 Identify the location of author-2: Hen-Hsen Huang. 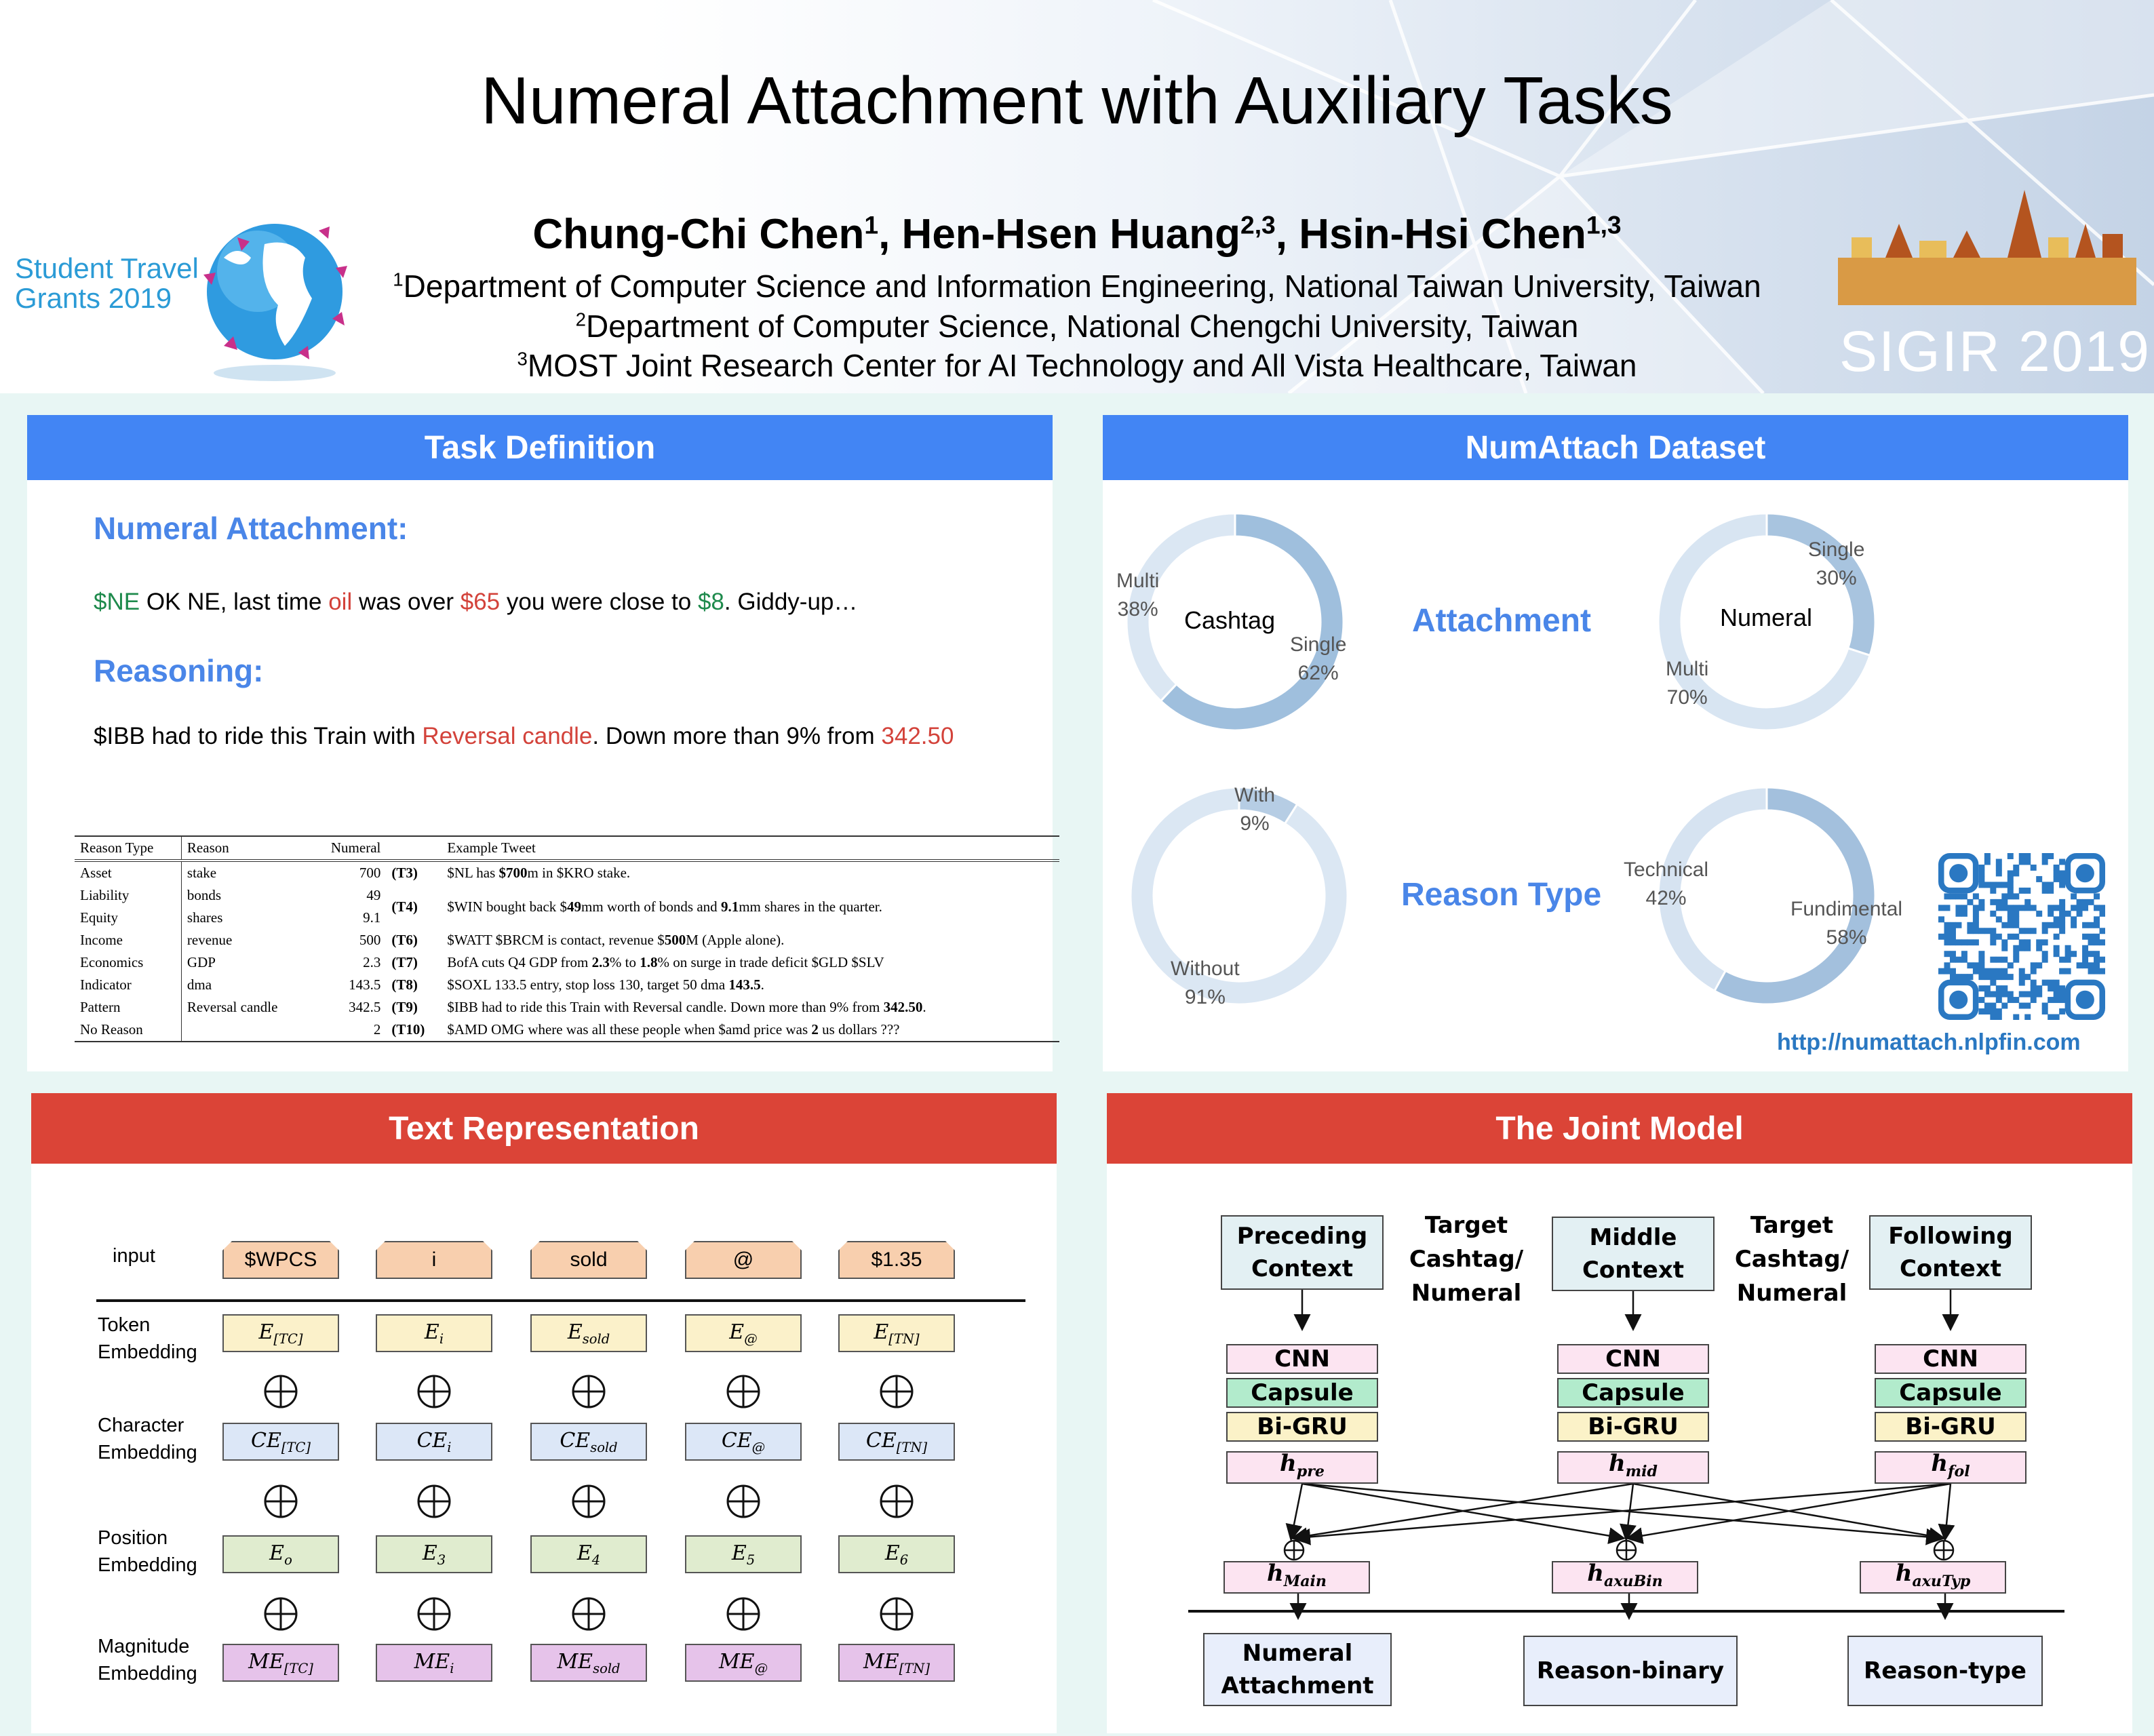
(1071, 234).